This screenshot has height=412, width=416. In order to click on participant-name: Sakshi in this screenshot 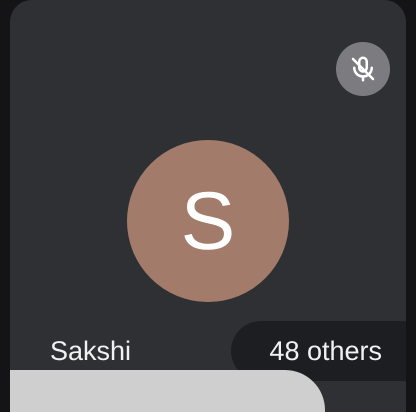, I will do `click(91, 351)`.